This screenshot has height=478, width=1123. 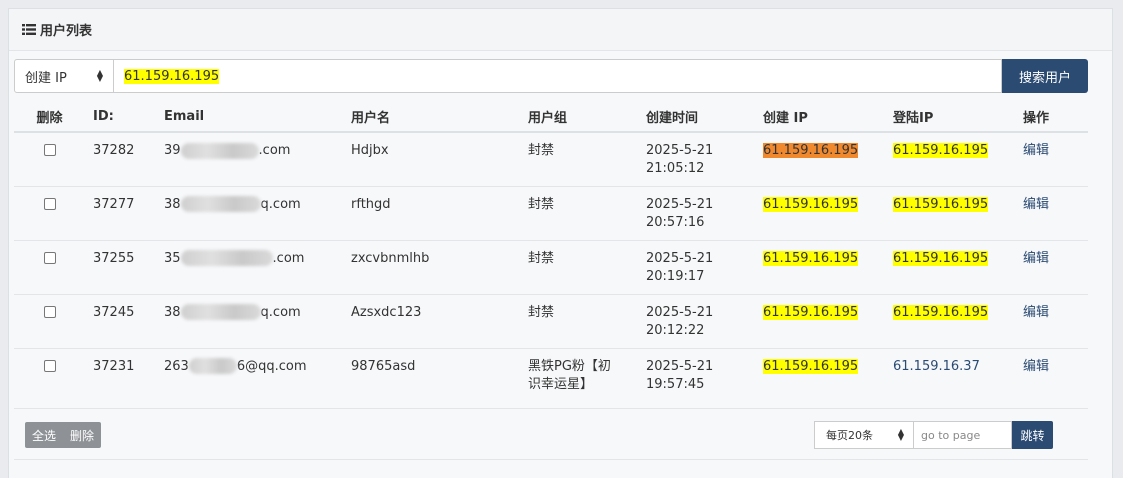 I want to click on search-input: 61.159.16.195, so click(x=558, y=76).